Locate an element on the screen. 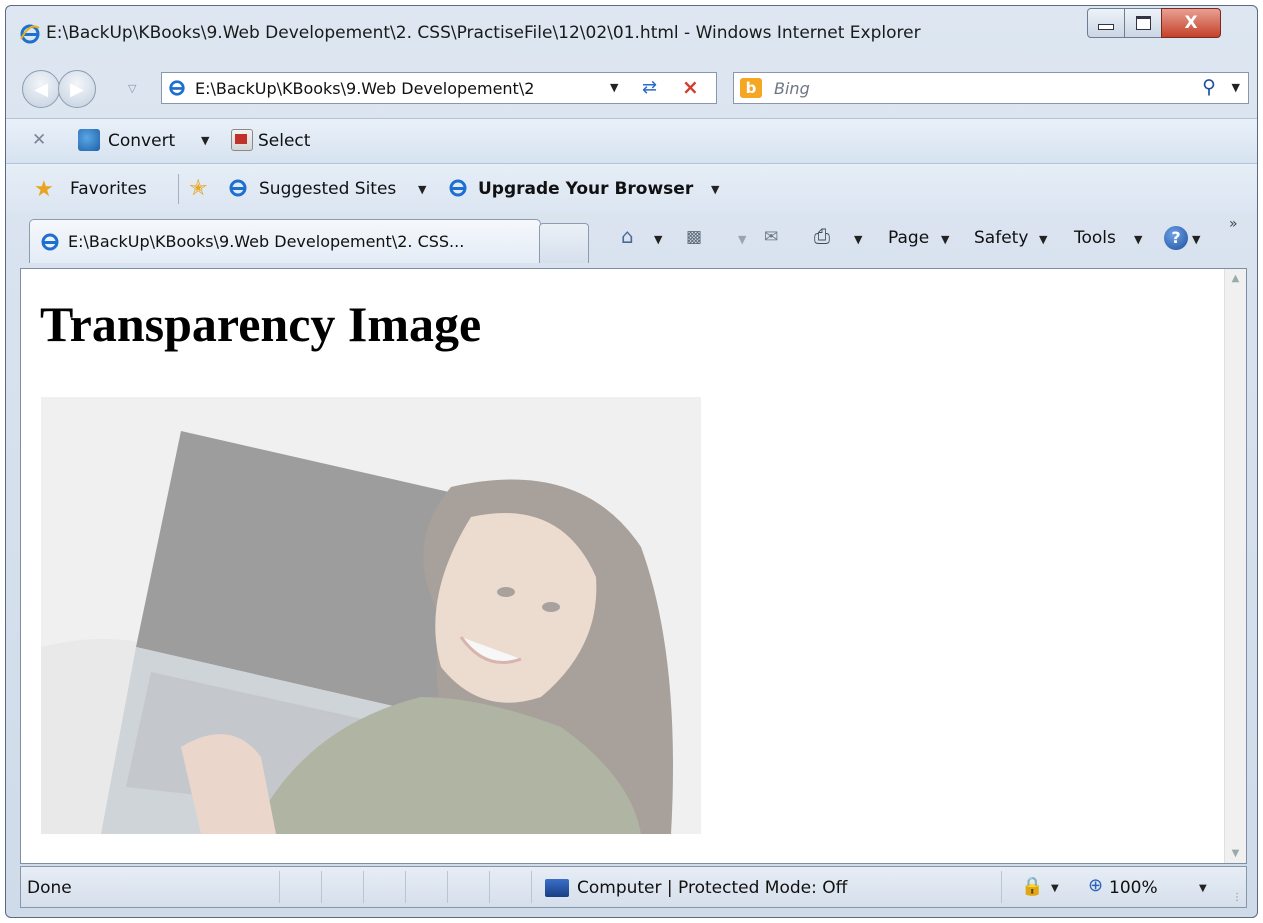 This screenshot has height=923, width=1263. forward-button: ▶ is located at coordinates (77, 89).